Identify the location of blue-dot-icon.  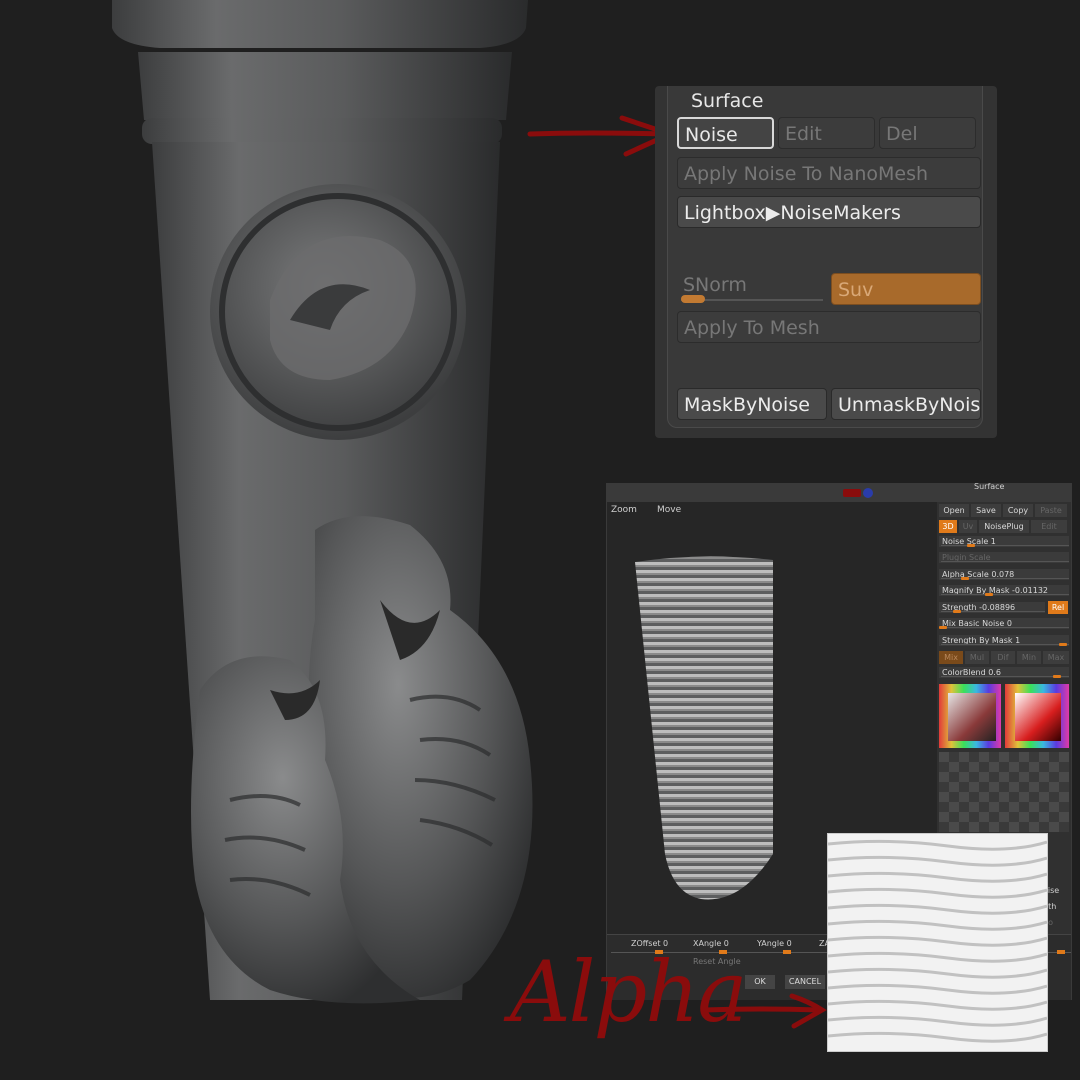
(868, 493).